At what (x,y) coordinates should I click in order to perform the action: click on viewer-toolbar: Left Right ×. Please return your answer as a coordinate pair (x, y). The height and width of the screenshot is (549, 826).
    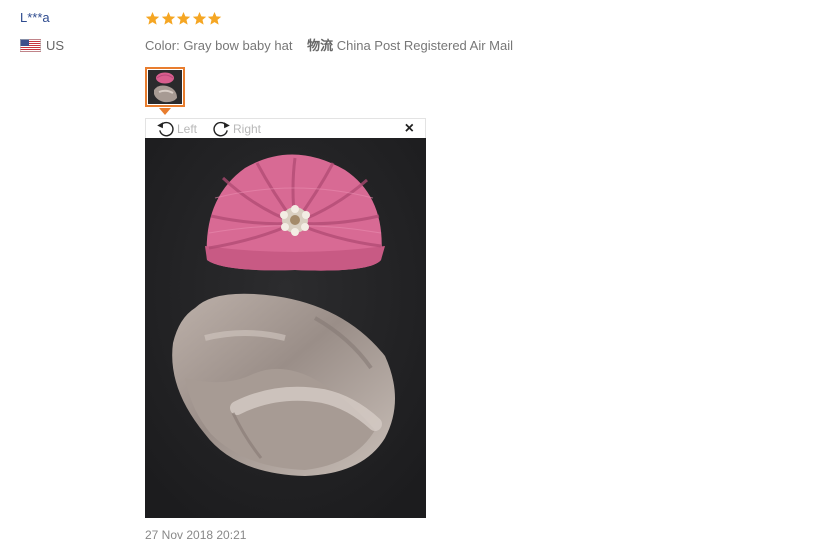
    Looking at the image, I should click on (285, 128).